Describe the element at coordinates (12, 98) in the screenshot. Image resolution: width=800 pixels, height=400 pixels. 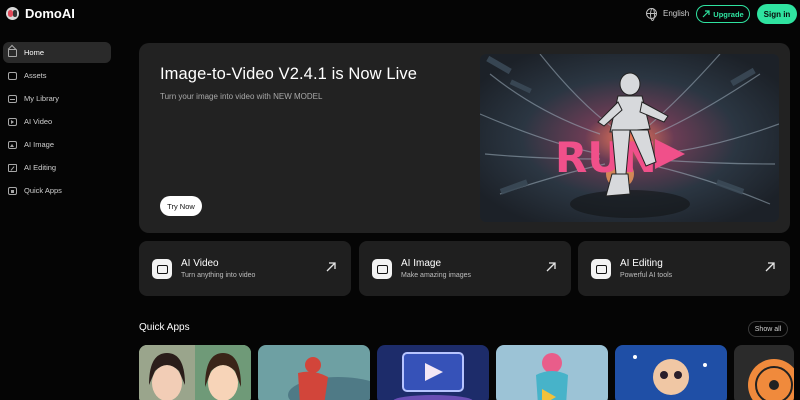
I see `library-icon` at that location.